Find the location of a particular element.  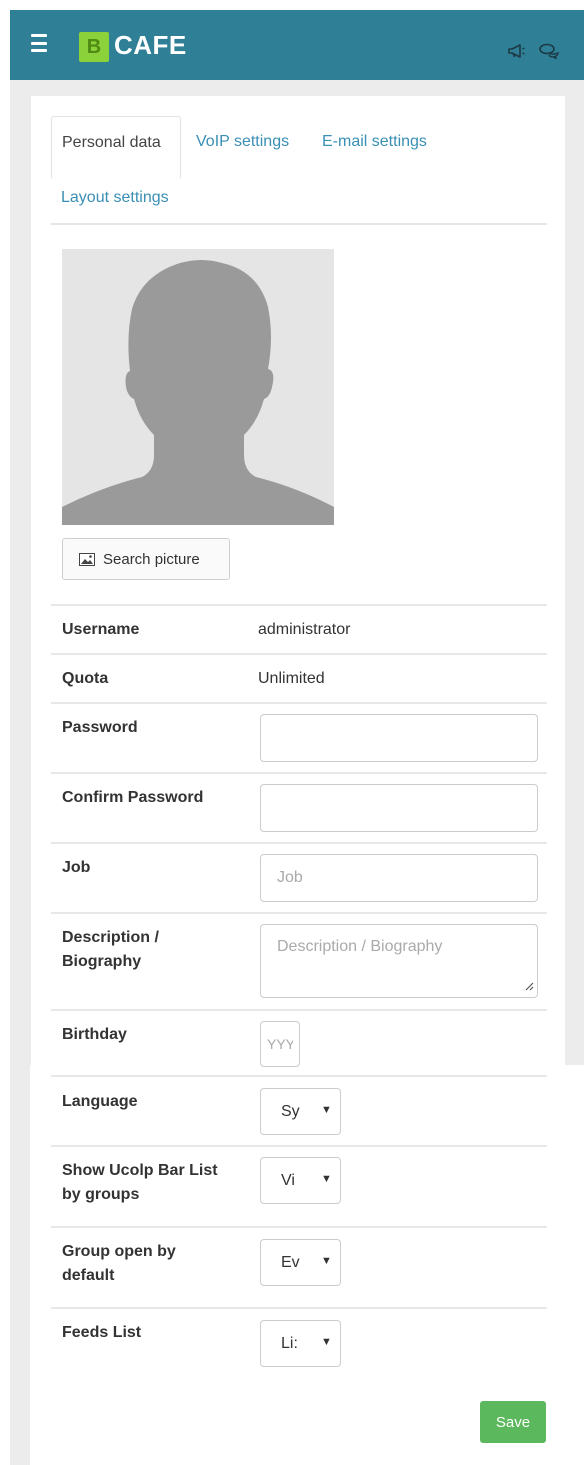

confirm-password-label: Confirm Password is located at coordinates (133, 797).